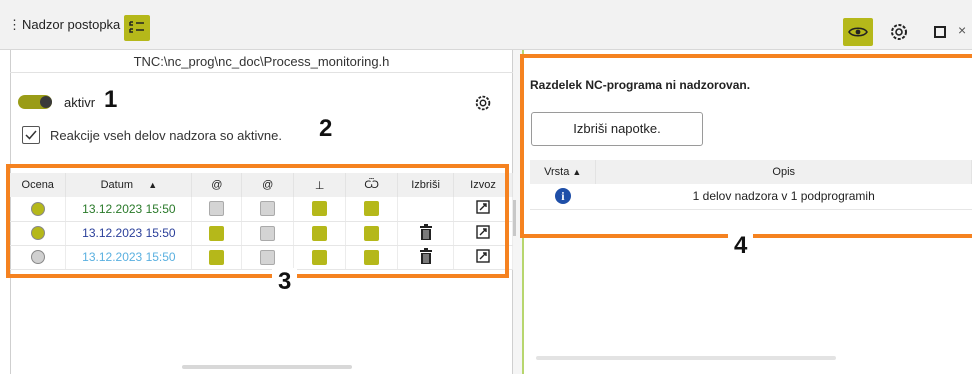 The width and height of the screenshot is (972, 374). What do you see at coordinates (285, 282) in the screenshot?
I see `callout-3: 3` at bounding box center [285, 282].